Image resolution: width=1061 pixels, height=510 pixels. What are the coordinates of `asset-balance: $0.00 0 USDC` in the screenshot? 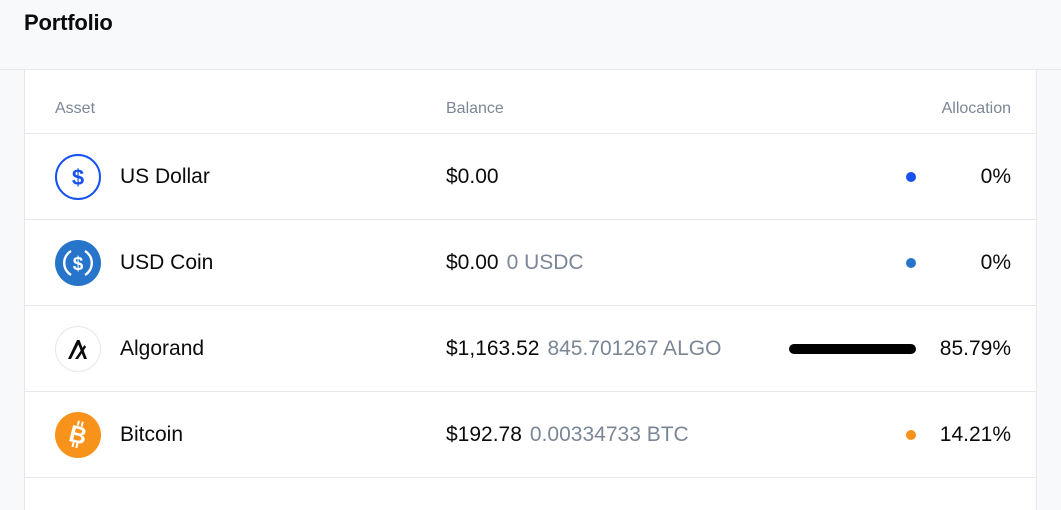 It's located at (515, 263).